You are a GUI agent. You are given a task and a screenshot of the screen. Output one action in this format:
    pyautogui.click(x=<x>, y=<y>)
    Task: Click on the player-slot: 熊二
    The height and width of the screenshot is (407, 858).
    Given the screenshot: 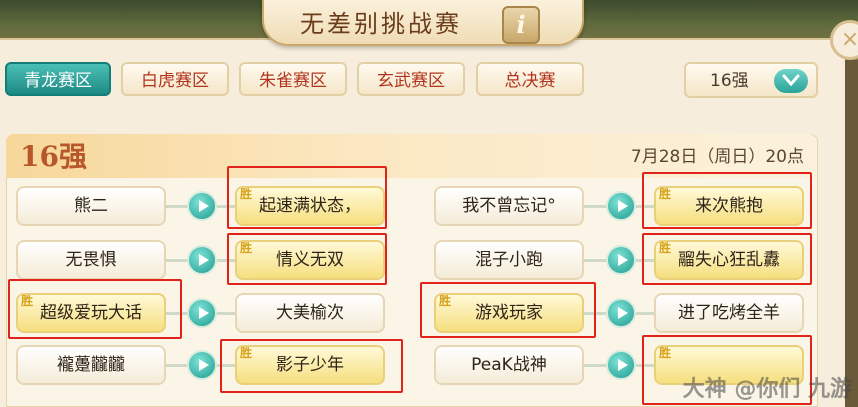 What is the action you would take?
    pyautogui.click(x=91, y=206)
    